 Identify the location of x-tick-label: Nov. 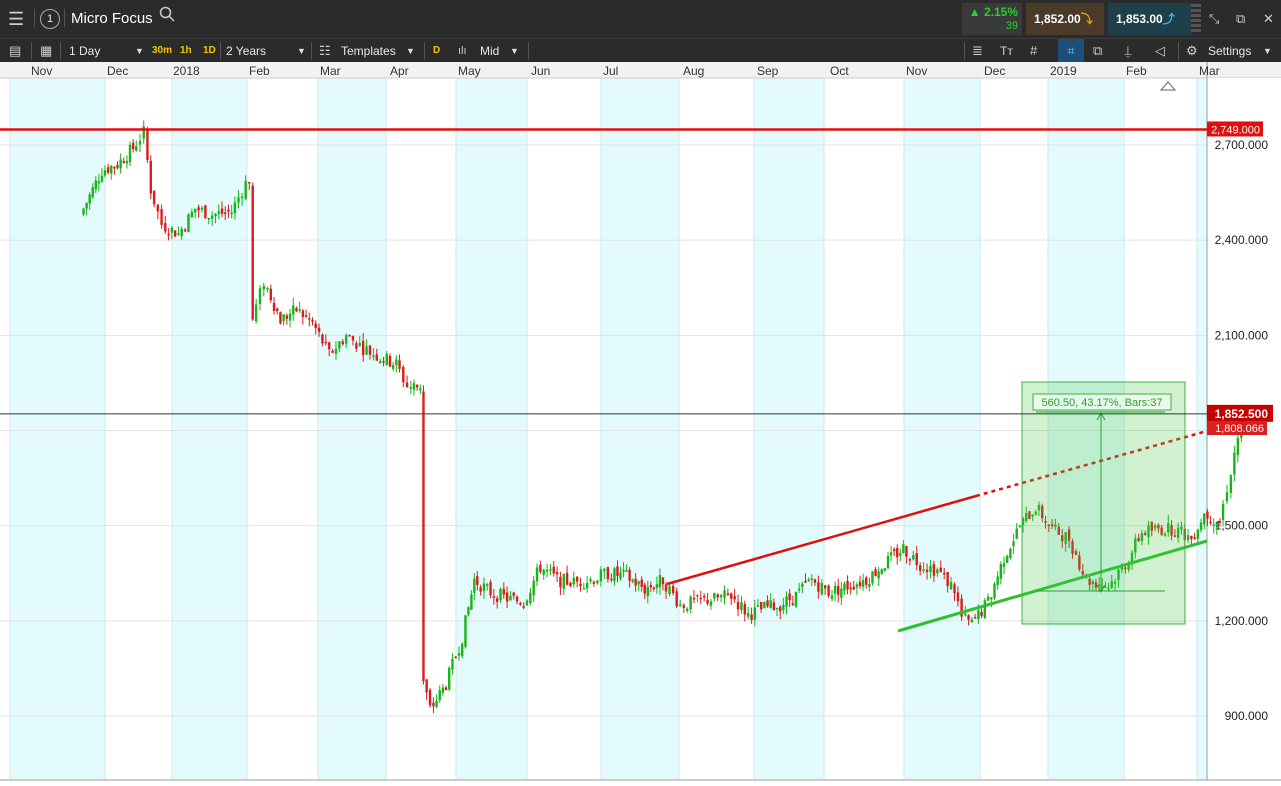
(916, 71).